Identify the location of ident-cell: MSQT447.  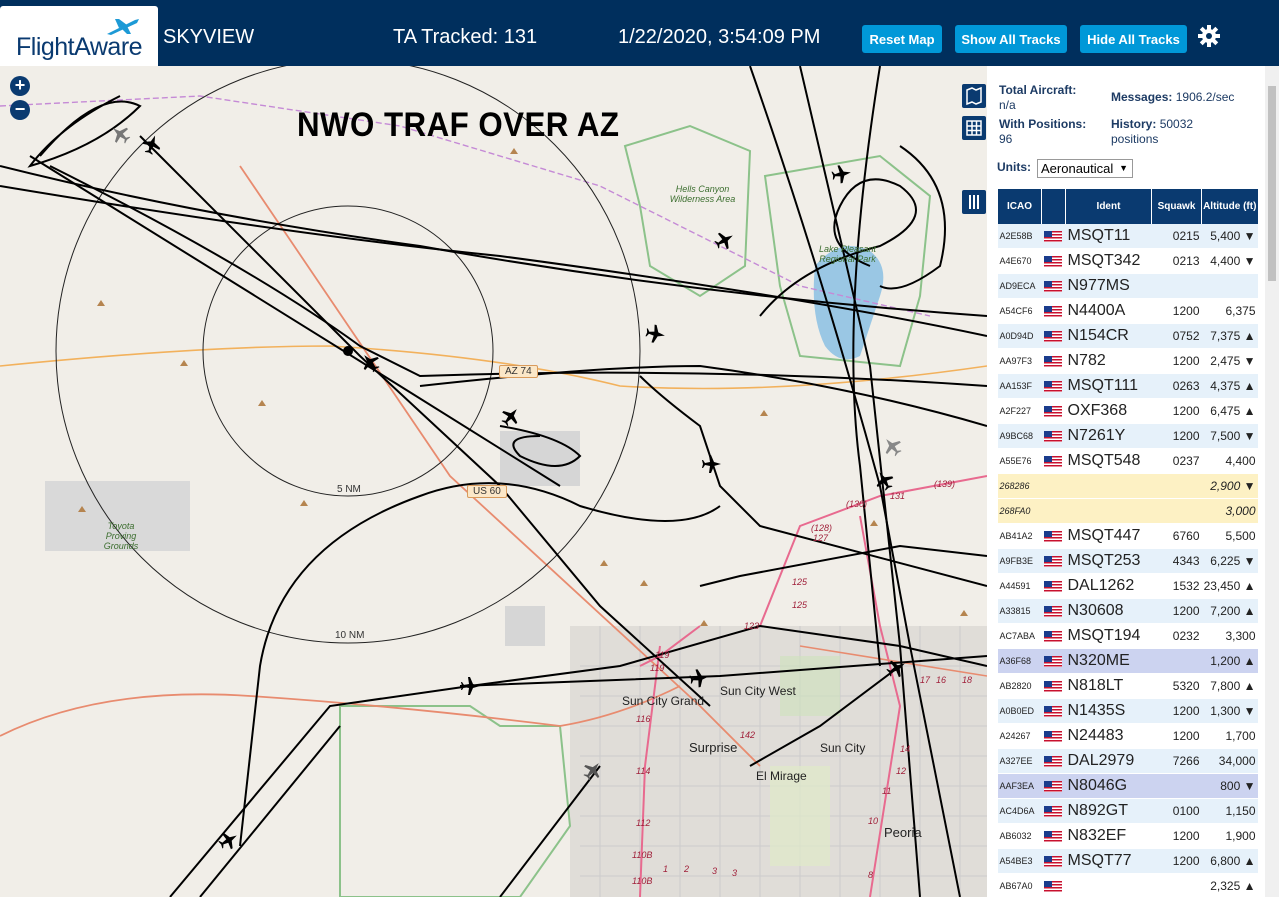
(1108, 536).